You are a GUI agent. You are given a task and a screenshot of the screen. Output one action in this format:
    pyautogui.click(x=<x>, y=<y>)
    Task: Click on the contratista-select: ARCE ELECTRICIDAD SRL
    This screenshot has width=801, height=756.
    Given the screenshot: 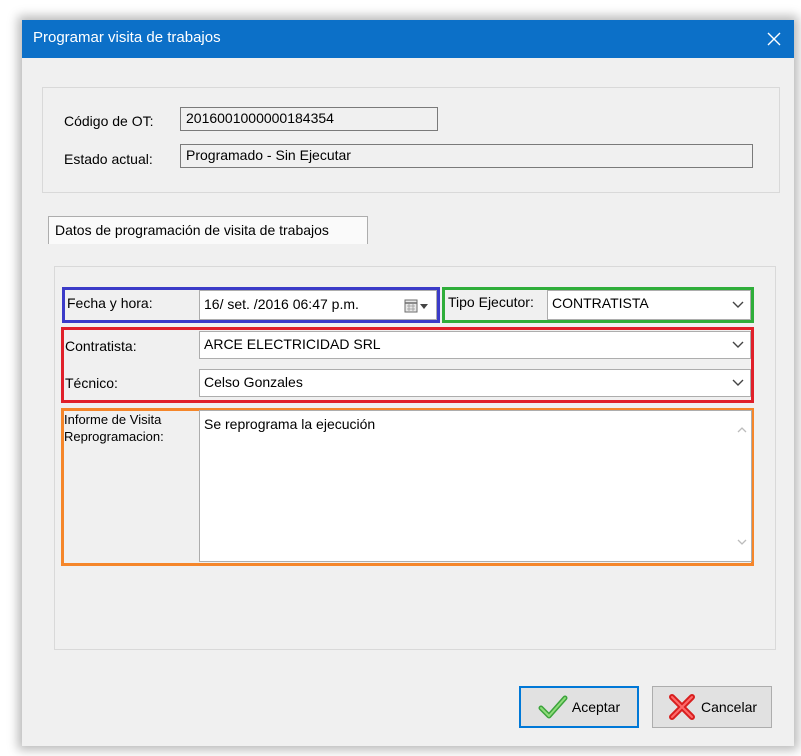 What is the action you would take?
    pyautogui.click(x=475, y=345)
    